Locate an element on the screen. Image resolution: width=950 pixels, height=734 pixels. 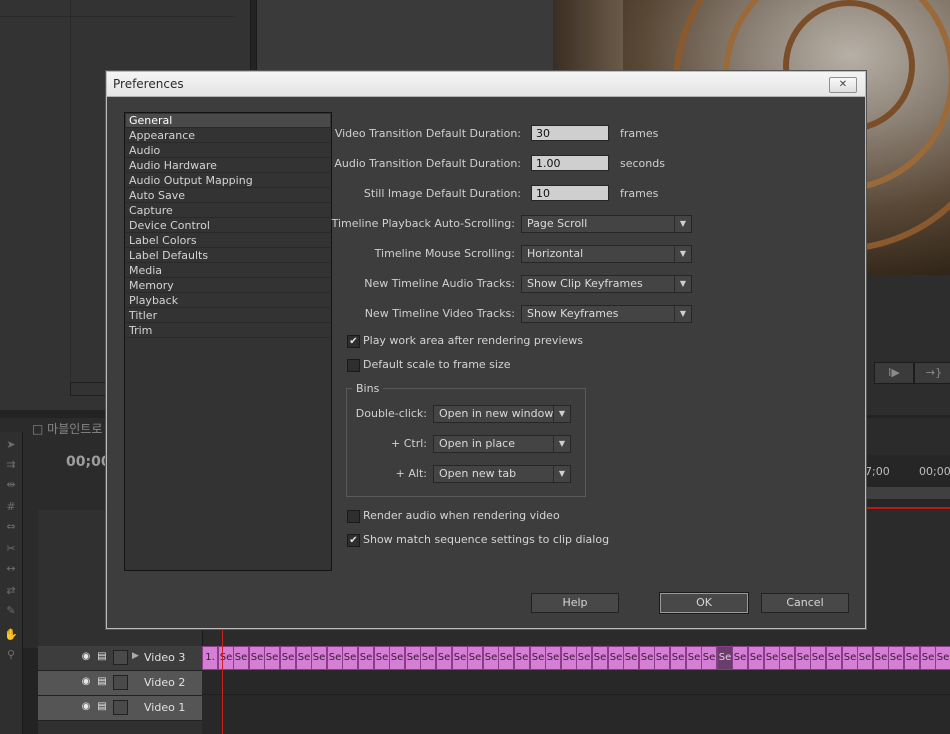
track-header-video-3: ◉ ▤ ▶ Video 3 is located at coordinates (120, 658).